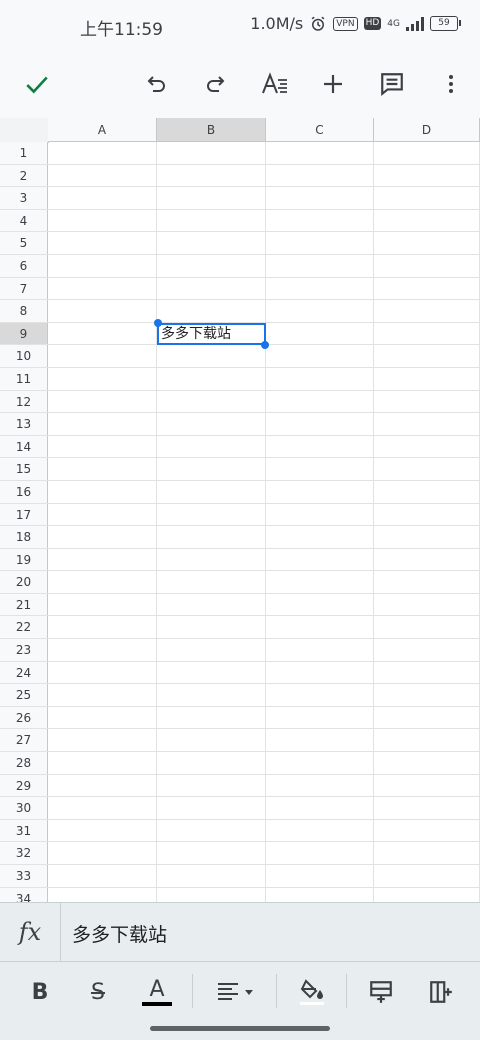 The height and width of the screenshot is (1040, 480). I want to click on cell-d22, so click(427, 627).